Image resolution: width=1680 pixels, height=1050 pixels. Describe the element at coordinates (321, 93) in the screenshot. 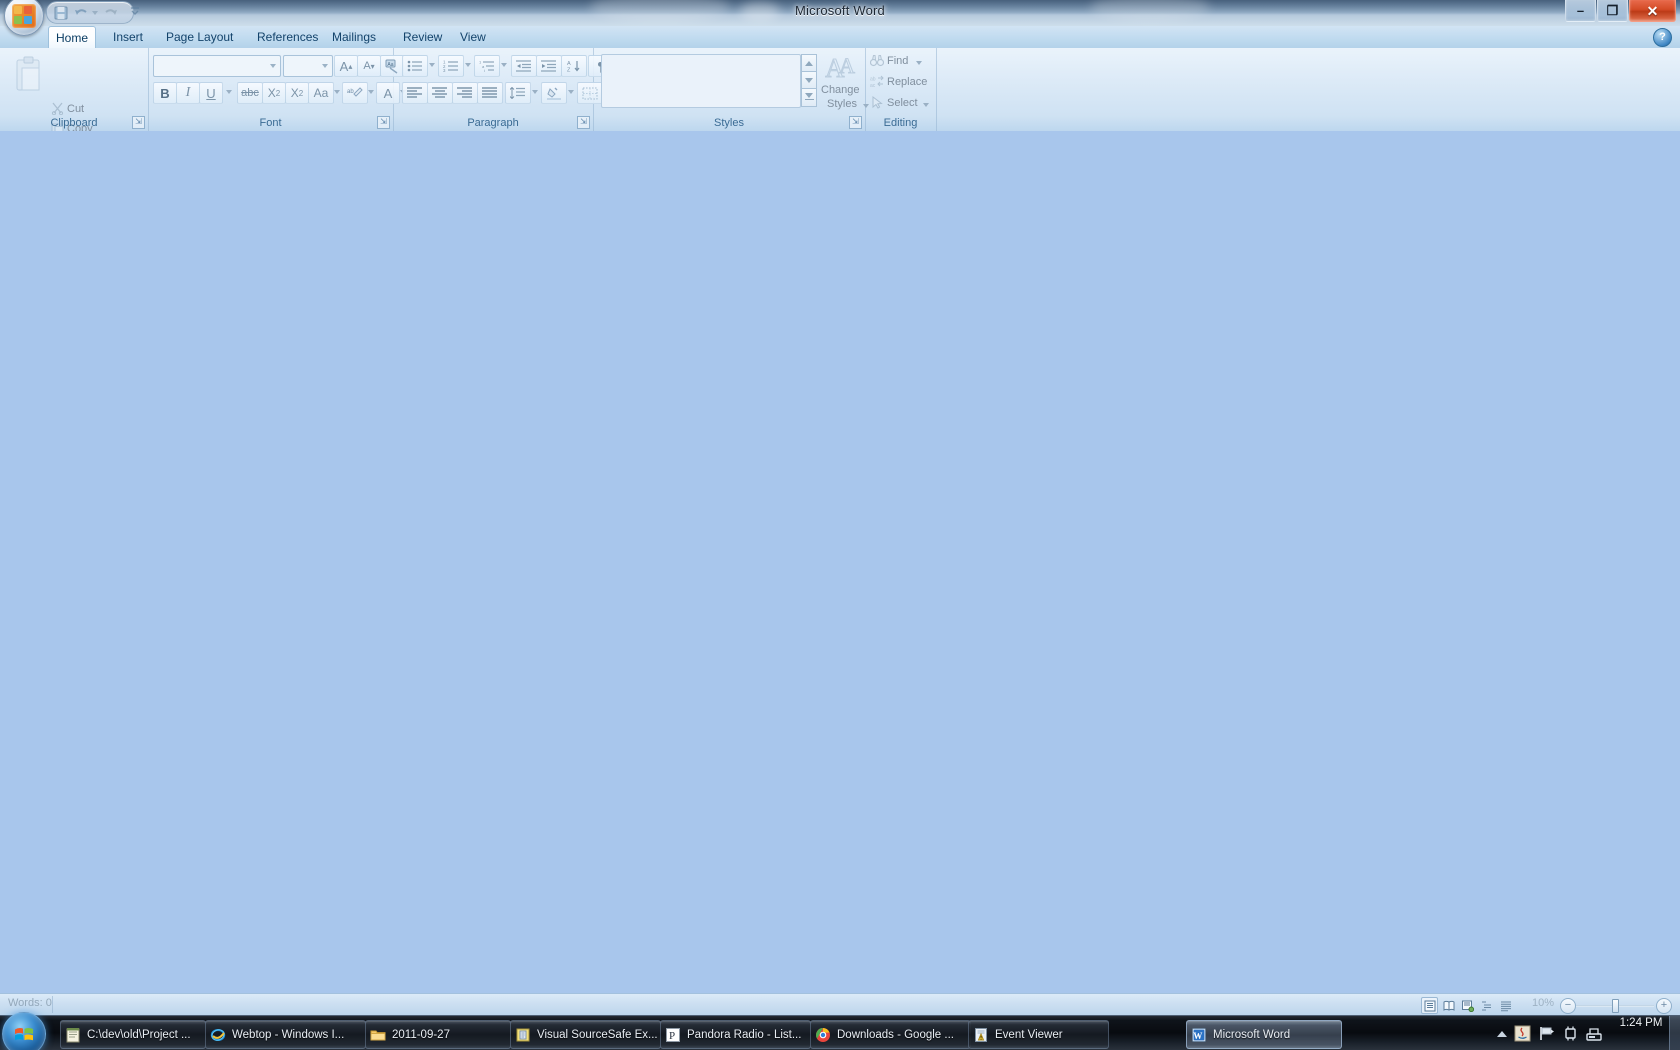

I see `change-case-button: Aa` at that location.